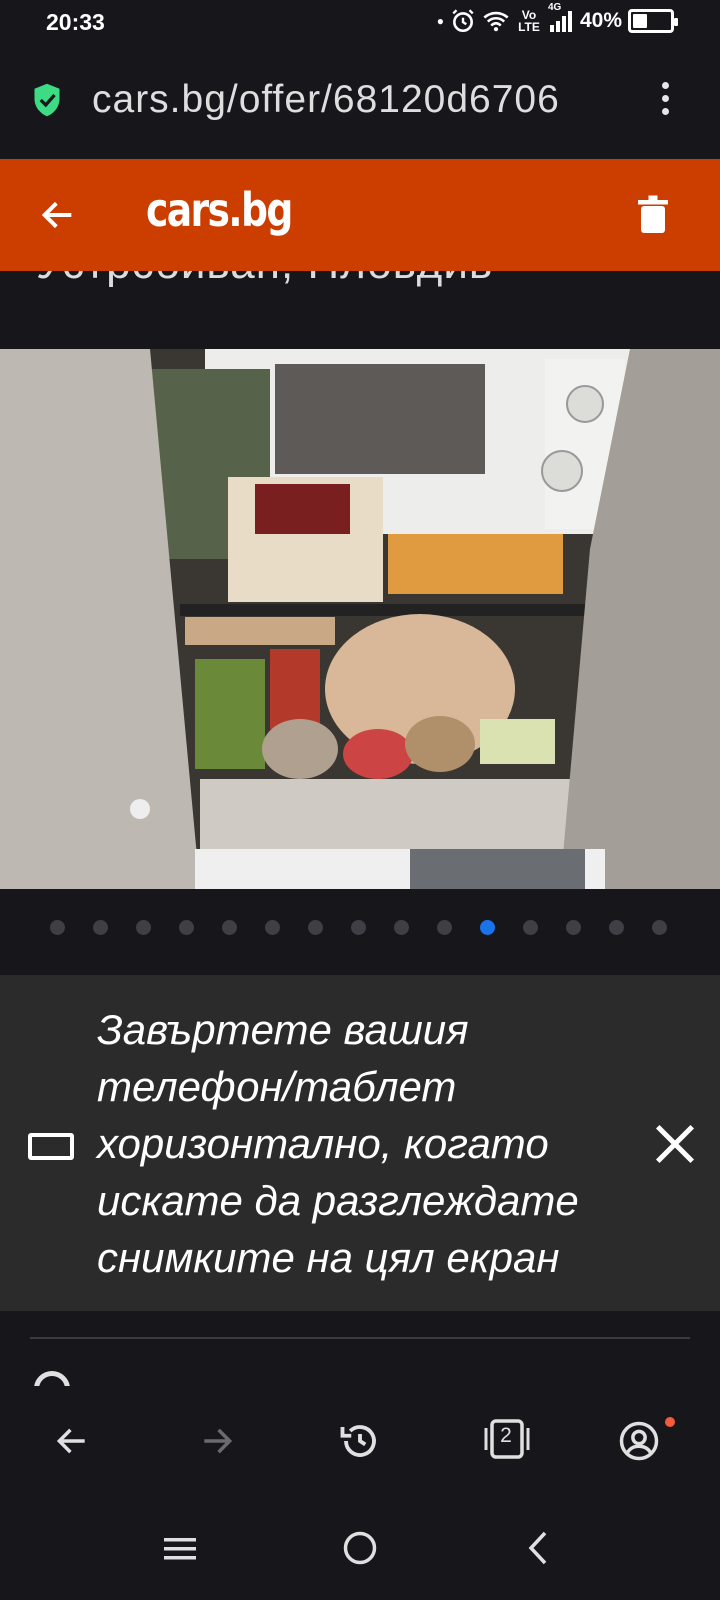  I want to click on battery-percent: 40%, so click(600, 20).